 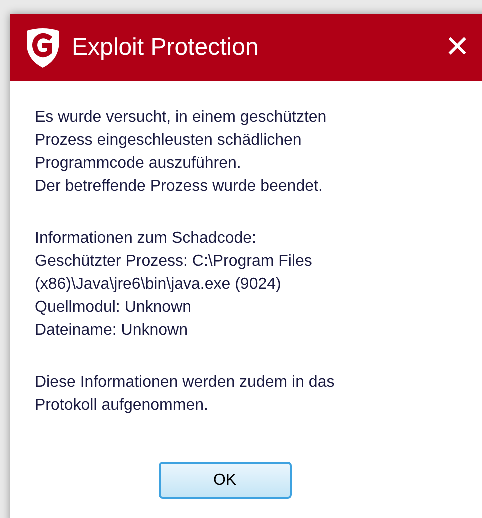 I want to click on message-text: Informationen zum Schadcode: Geschützter Prozess: C:\Program Files (x86)\Java\jre6\bin\java.exe (9024) Quellmodul: Unknown Dateiname: Unknown, so click(x=174, y=285).